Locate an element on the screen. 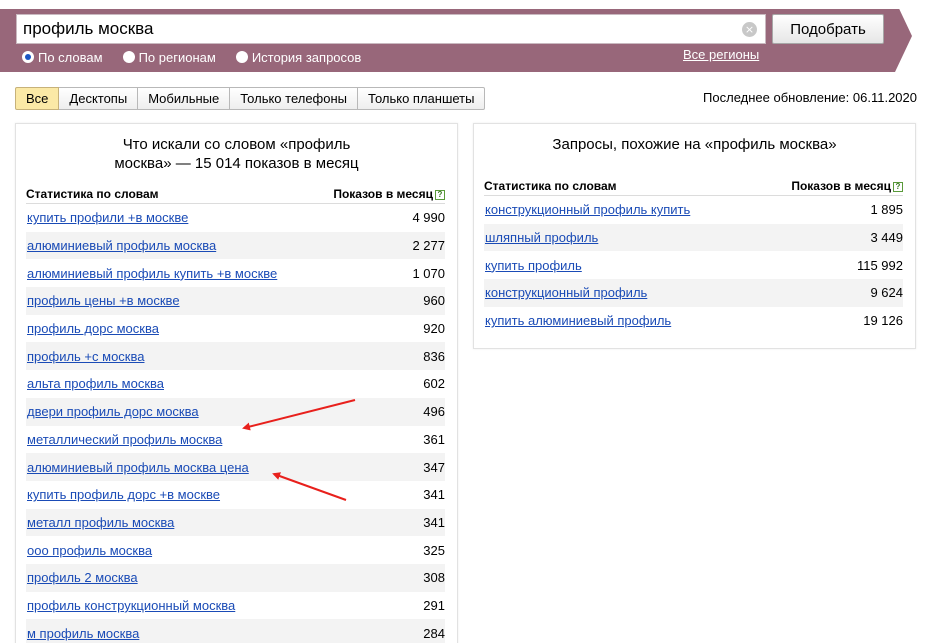 The image size is (941, 643). impressions-count: 347 is located at coordinates (434, 467).